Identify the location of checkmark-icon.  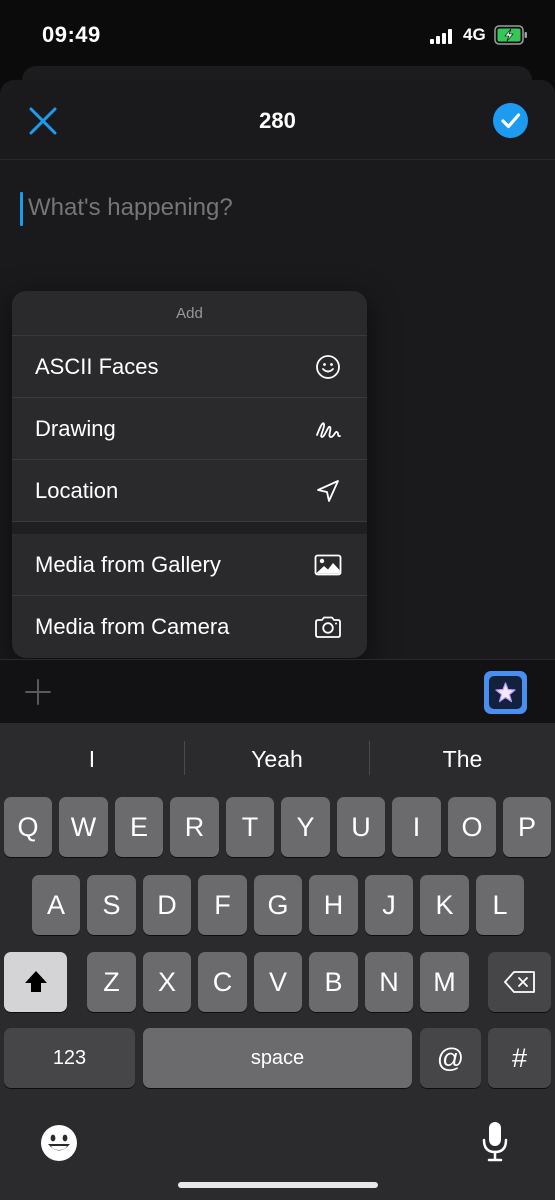
(511, 121).